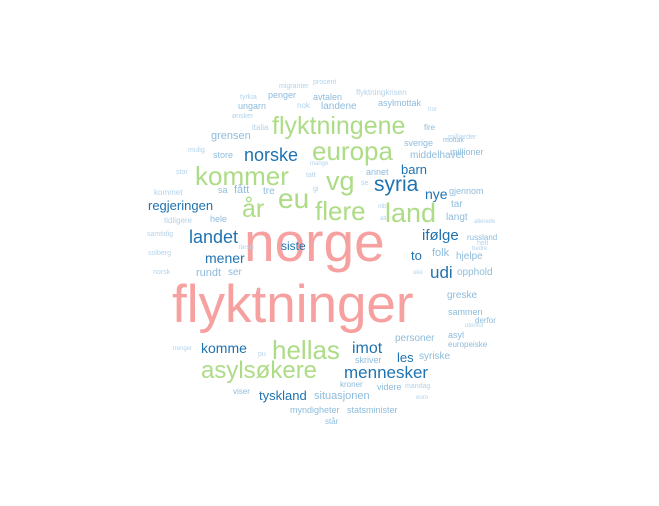  I want to click on word-grensen: grensen, so click(231, 136).